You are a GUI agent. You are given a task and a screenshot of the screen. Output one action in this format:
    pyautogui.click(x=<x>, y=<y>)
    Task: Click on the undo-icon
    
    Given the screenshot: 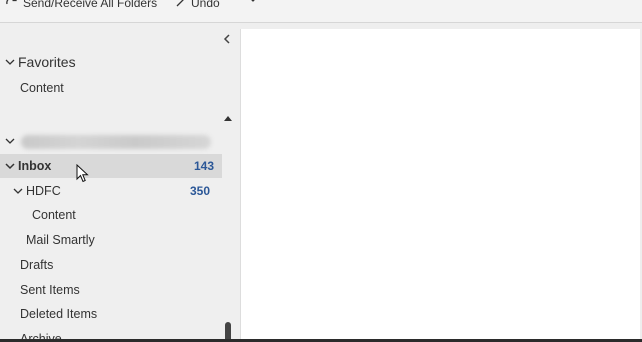 What is the action you would take?
    pyautogui.click(x=180, y=3)
    